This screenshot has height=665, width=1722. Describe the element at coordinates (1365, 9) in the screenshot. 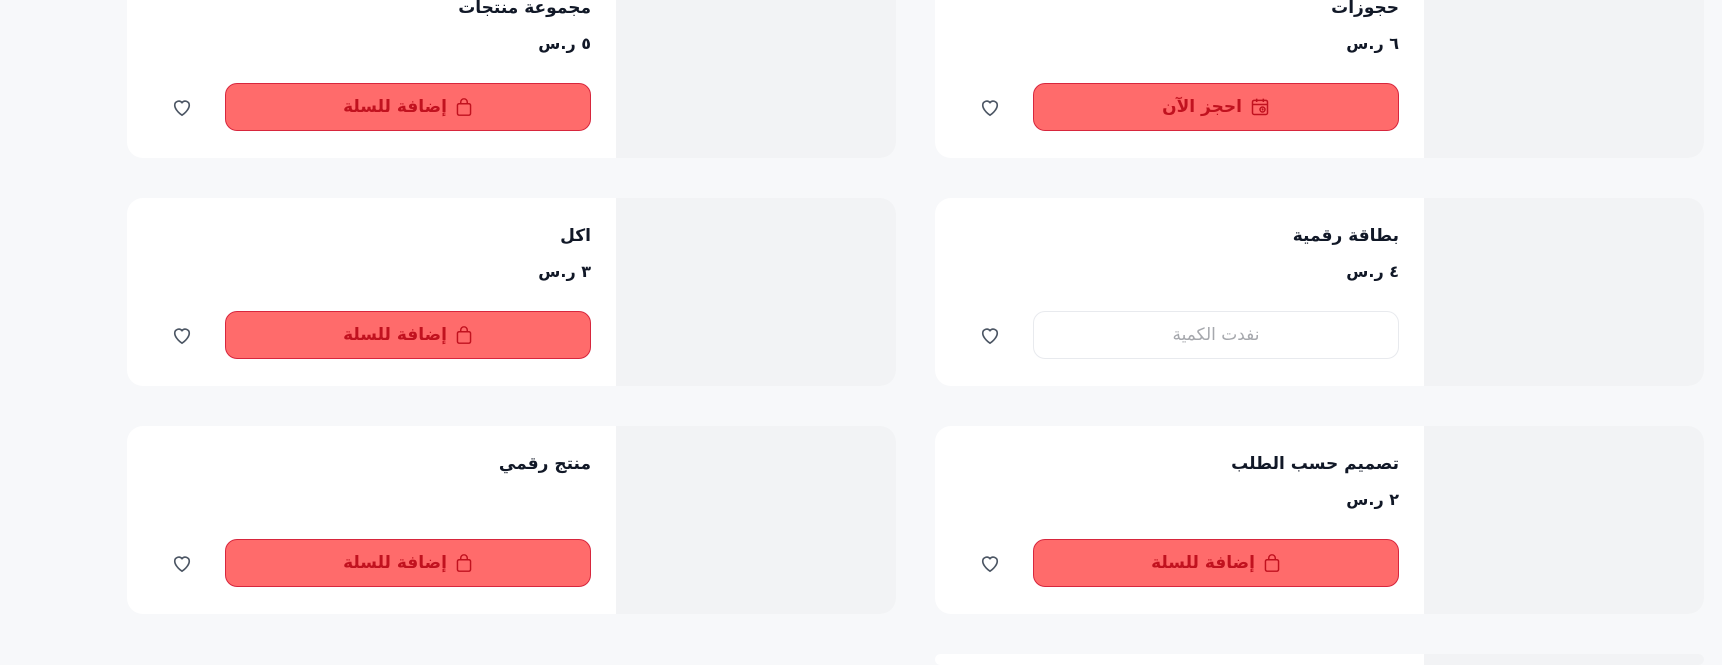

I see `product-name: حجوزات` at that location.